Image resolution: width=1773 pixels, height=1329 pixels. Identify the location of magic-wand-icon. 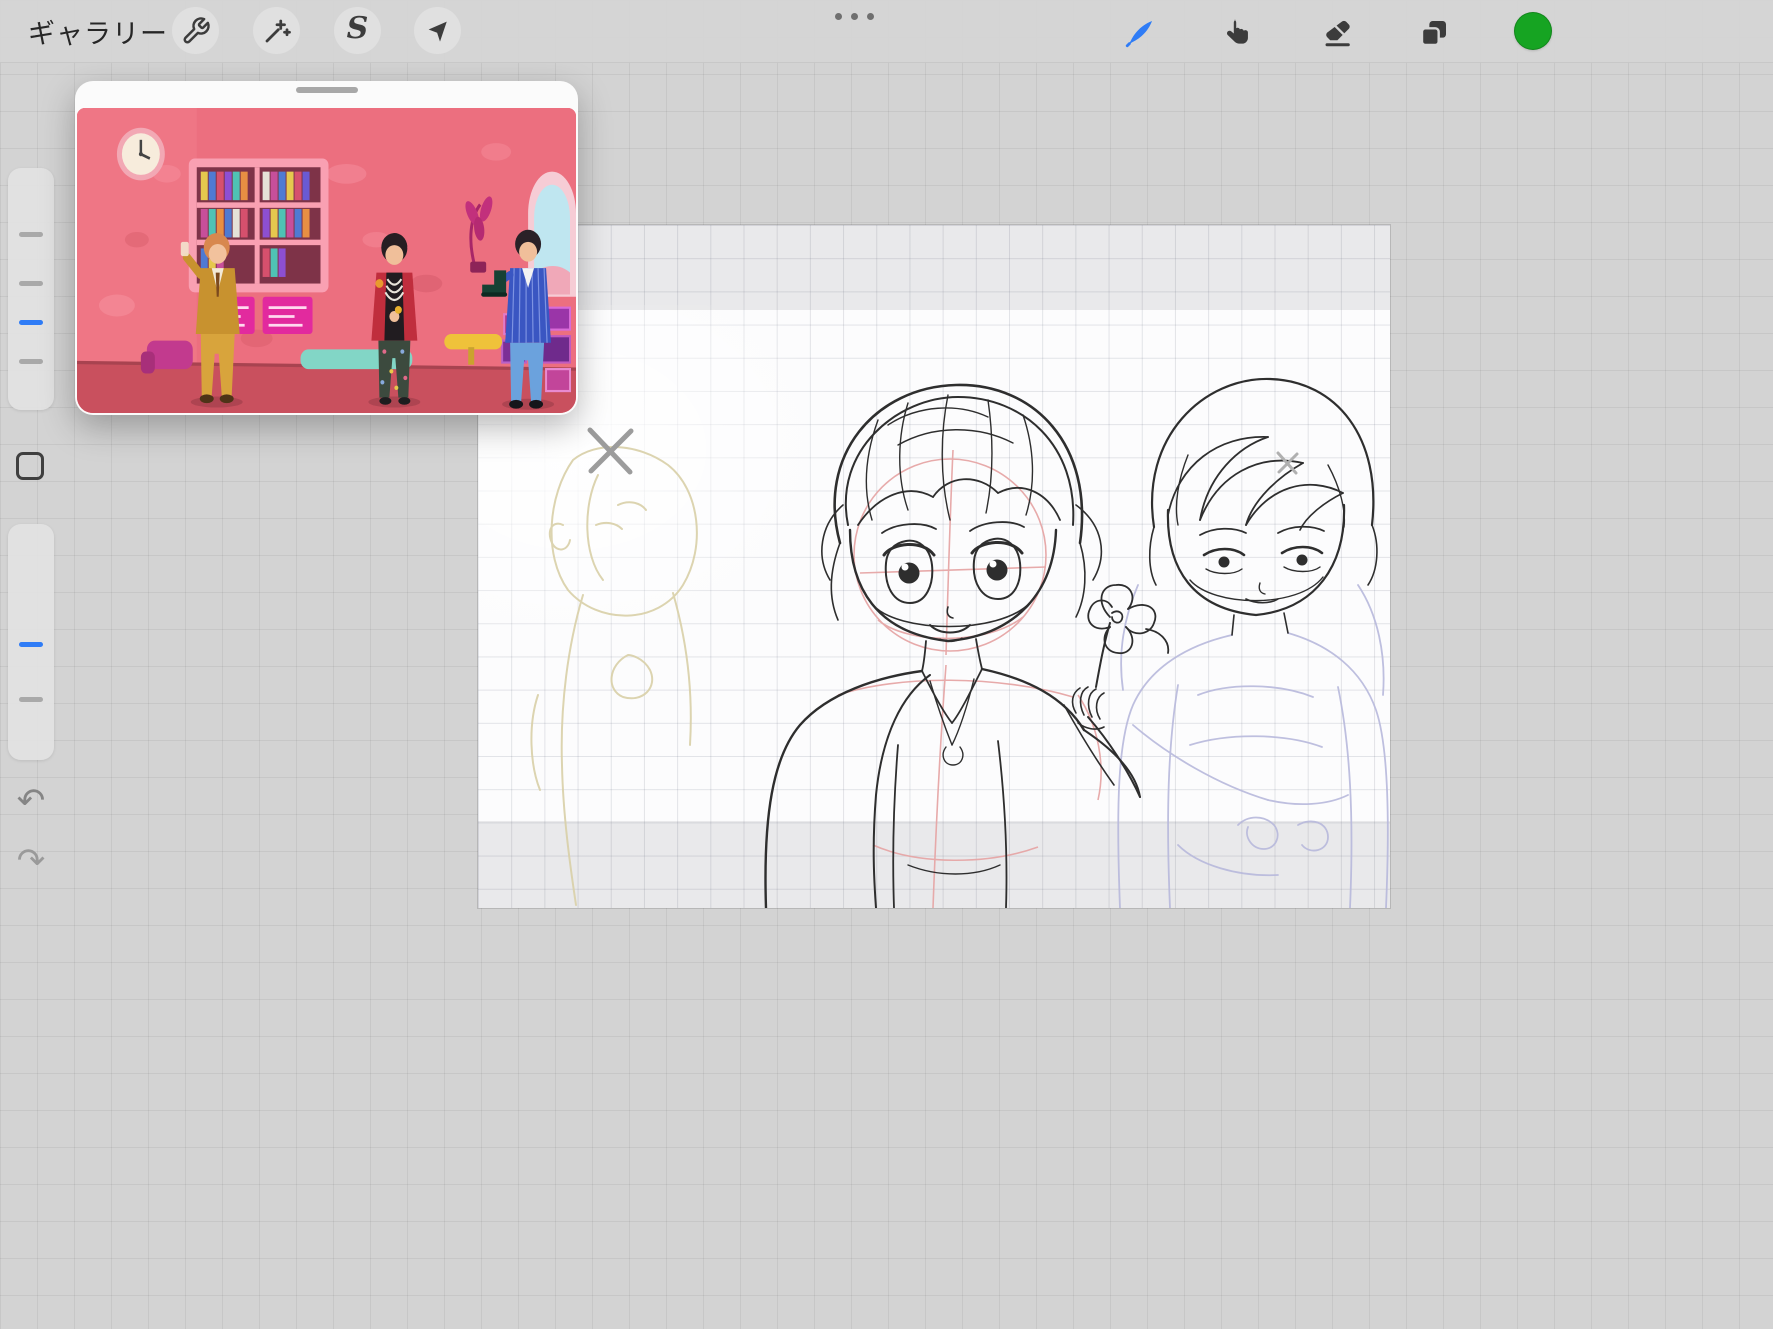
(278, 30).